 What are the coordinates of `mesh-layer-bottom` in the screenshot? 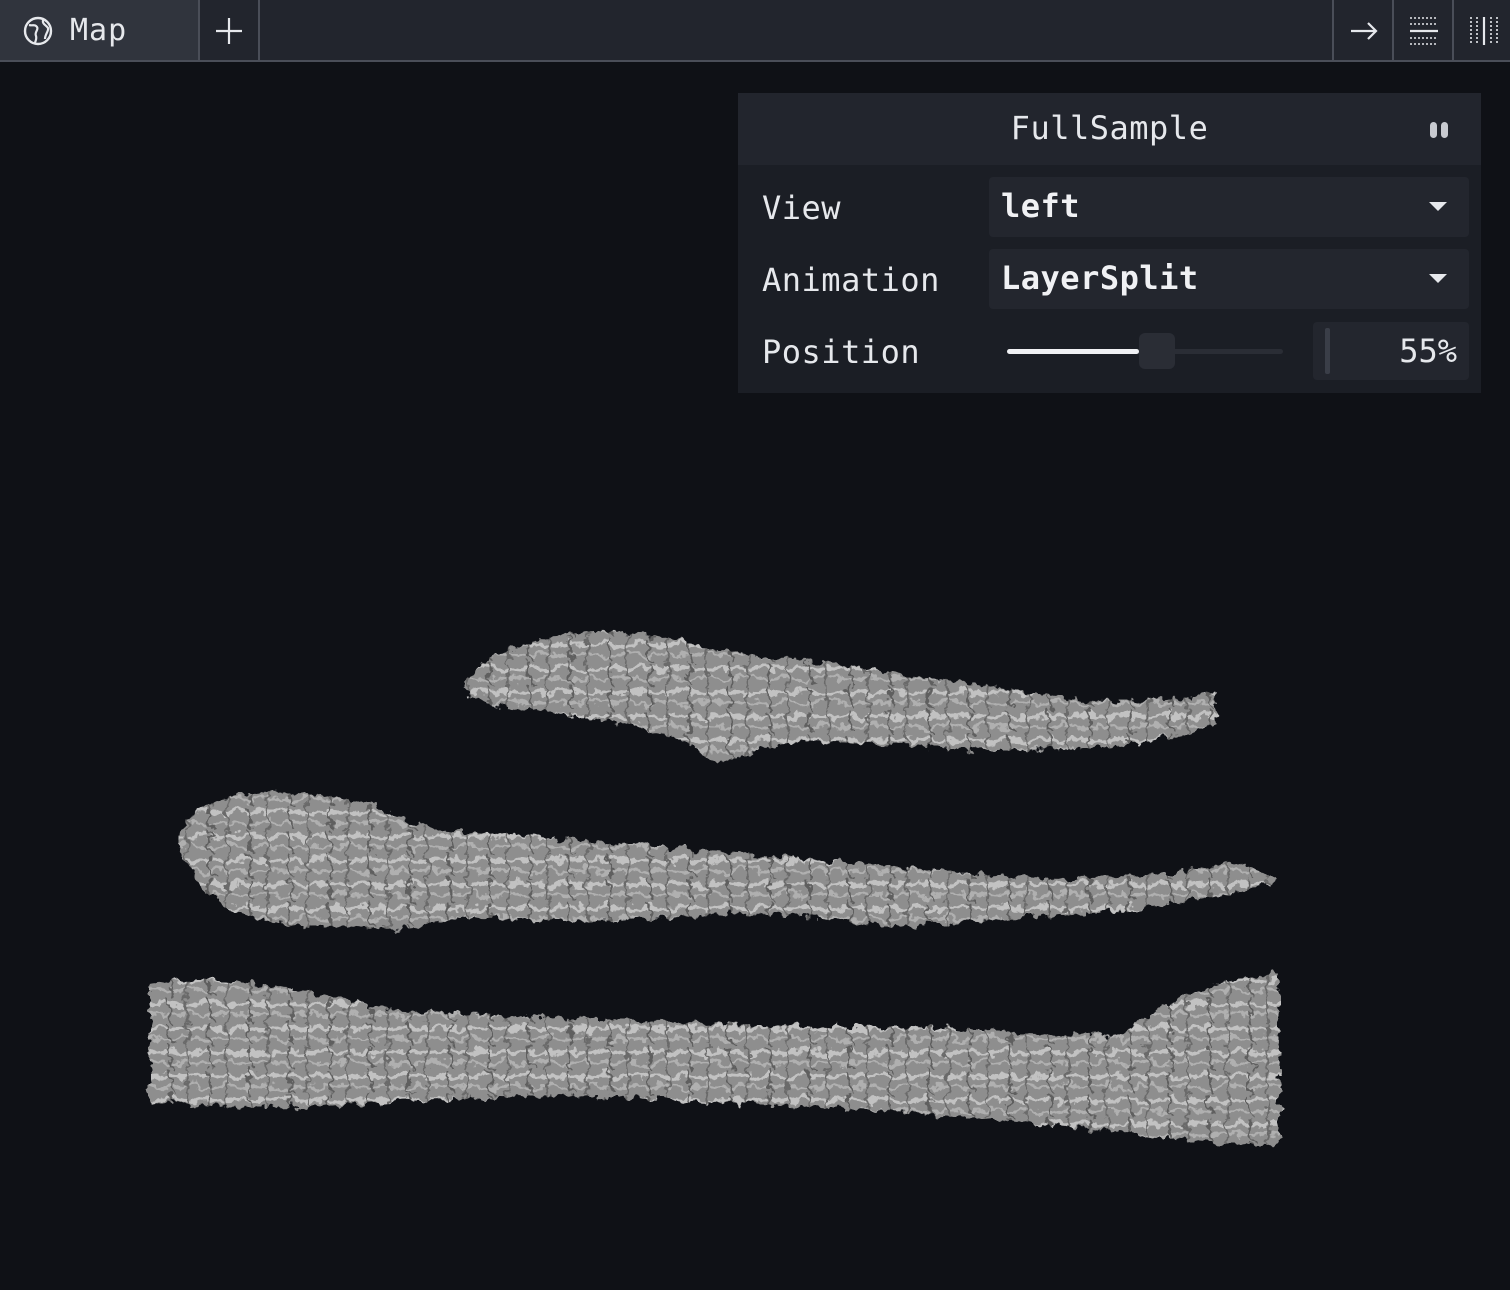 It's located at (714, 1059).